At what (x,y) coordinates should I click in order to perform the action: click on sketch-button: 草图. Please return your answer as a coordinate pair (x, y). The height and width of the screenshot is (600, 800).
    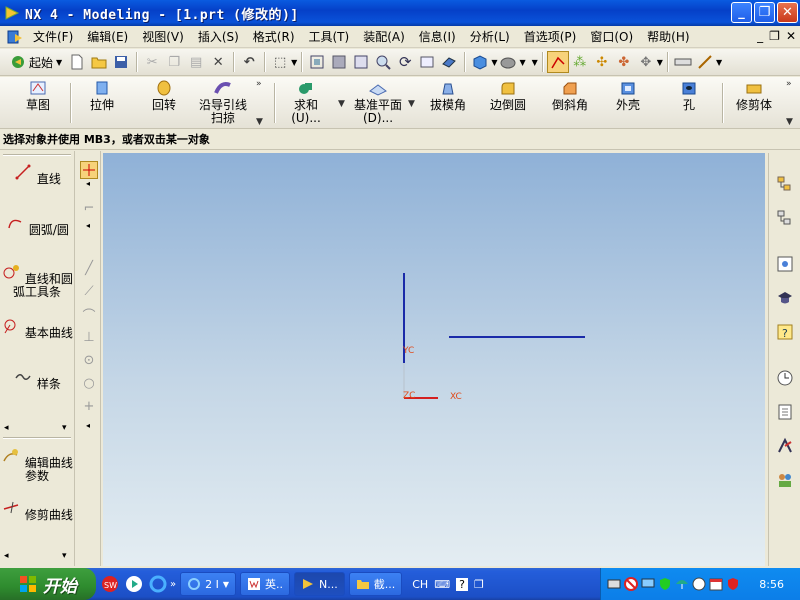
    Looking at the image, I should click on (38, 95).